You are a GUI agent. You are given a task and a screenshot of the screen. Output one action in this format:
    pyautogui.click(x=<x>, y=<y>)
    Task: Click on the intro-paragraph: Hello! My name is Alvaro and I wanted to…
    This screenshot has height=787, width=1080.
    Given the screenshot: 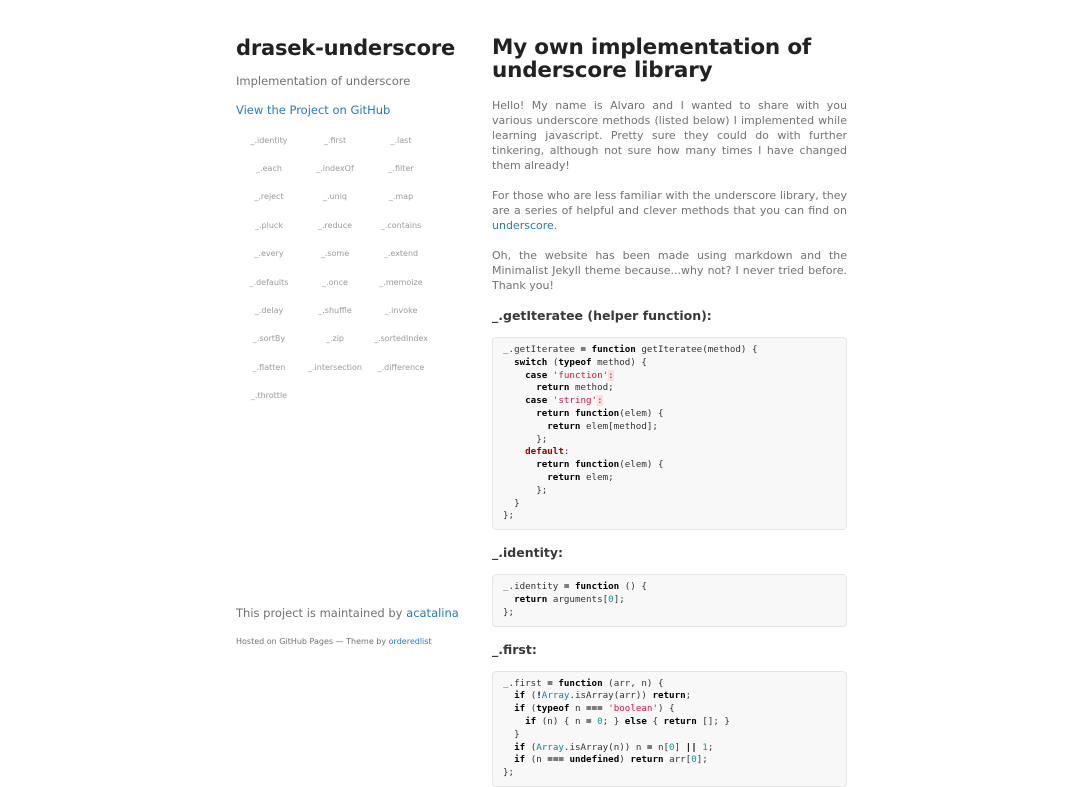 What is the action you would take?
    pyautogui.click(x=669, y=135)
    